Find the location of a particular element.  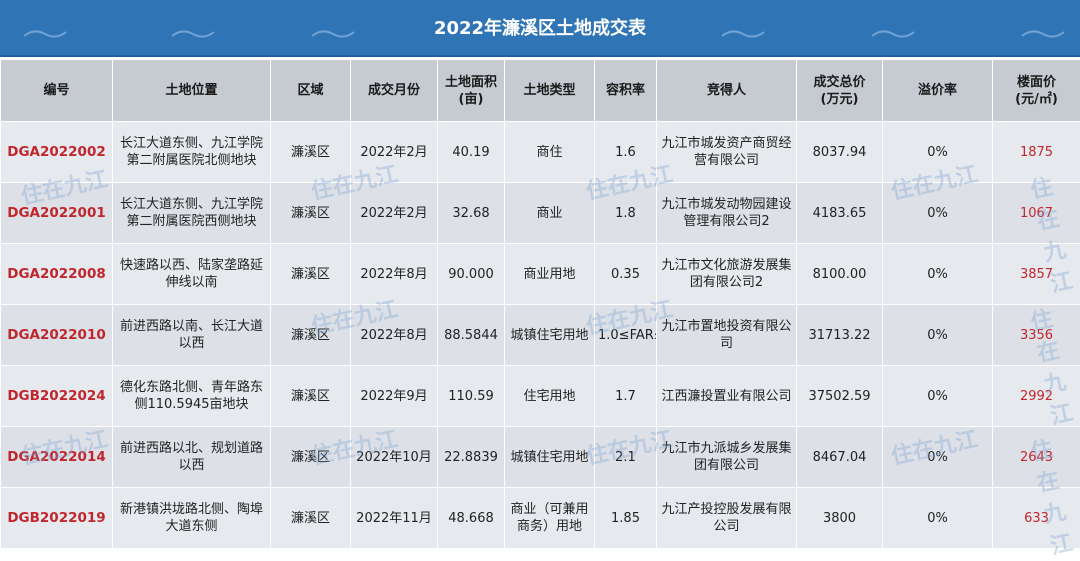

land-type-cell: 商住 is located at coordinates (550, 152).